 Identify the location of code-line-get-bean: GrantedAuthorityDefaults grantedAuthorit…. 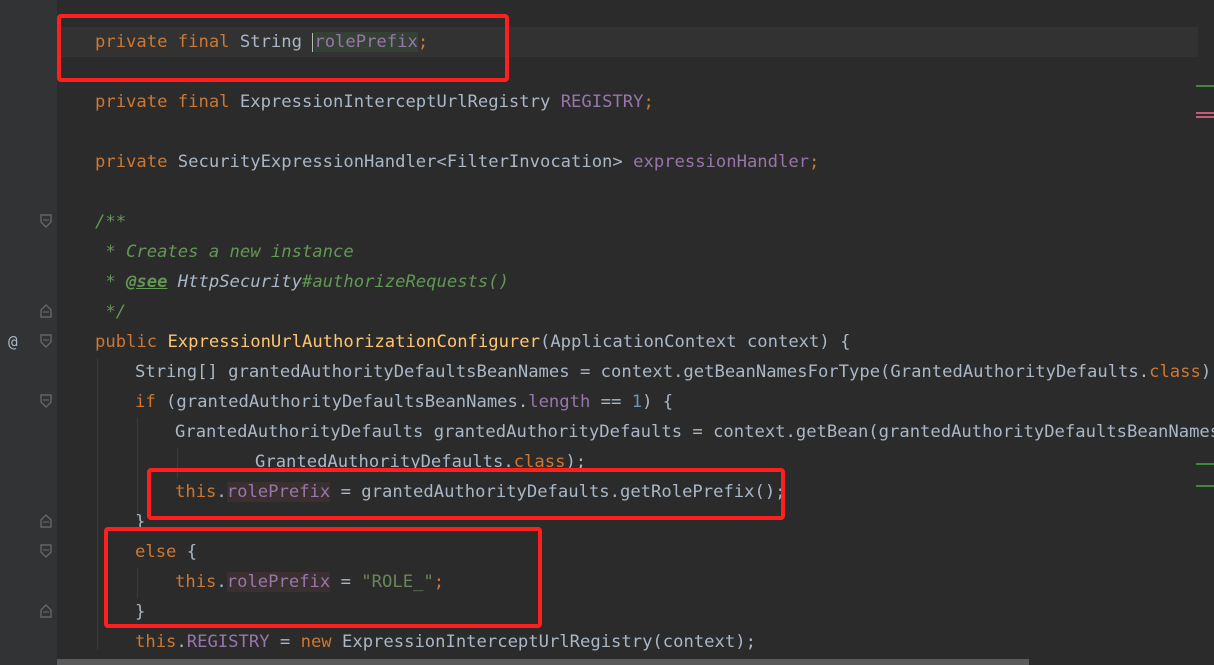
(694, 432).